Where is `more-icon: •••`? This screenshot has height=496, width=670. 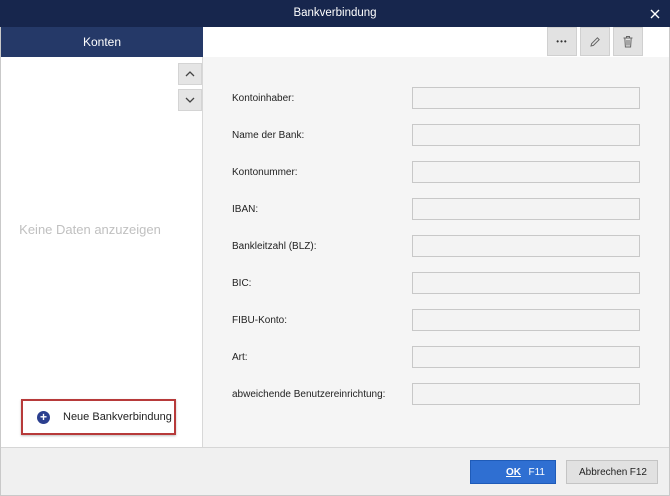
more-icon: ••• is located at coordinates (562, 41).